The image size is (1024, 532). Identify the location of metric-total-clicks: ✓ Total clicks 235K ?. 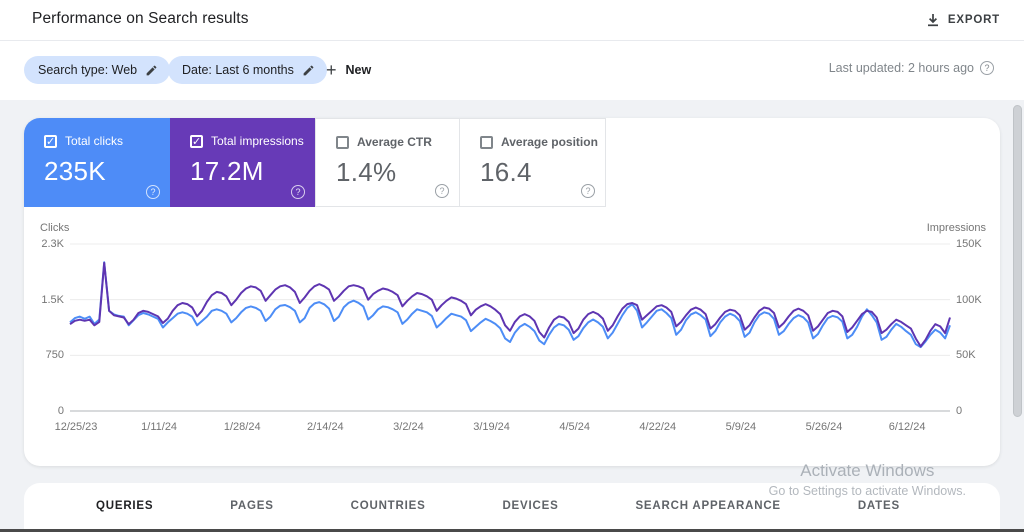
(97, 162).